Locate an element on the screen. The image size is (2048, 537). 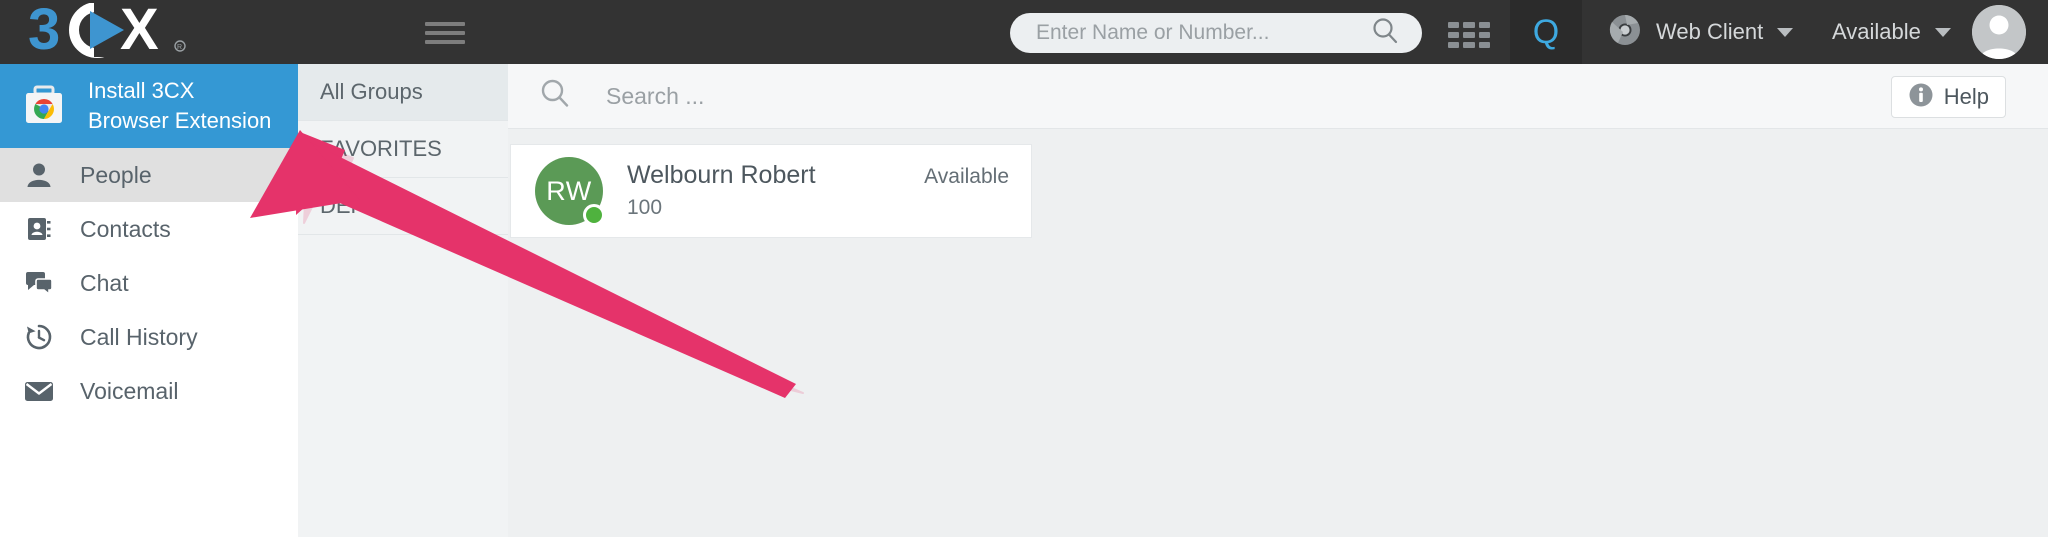
group-item-default: DEFAULT is located at coordinates (403, 206).